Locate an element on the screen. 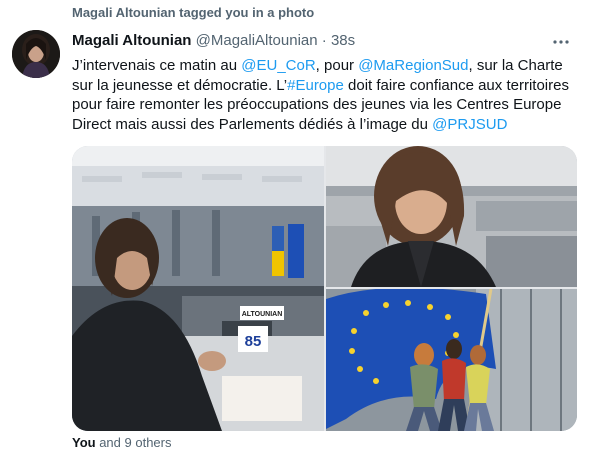 Image resolution: width=589 pixels, height=450 pixels. more-button is located at coordinates (561, 42).